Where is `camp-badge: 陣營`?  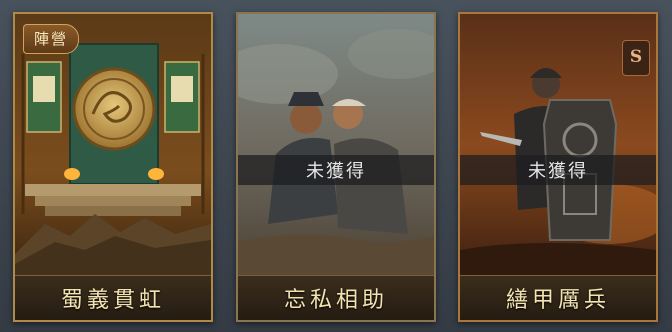
camp-badge: 陣營 is located at coordinates (51, 39).